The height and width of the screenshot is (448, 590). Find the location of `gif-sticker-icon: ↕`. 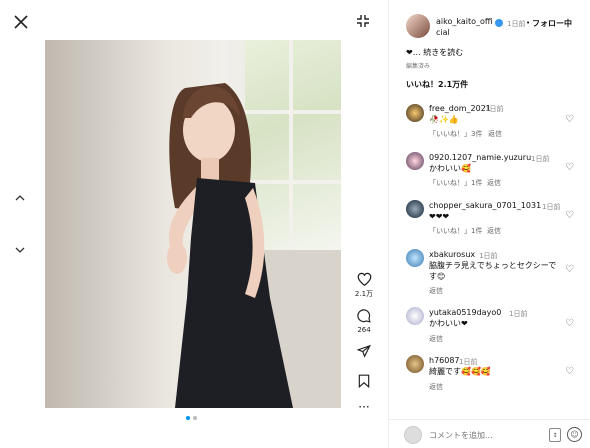

gif-sticker-icon: ↕ is located at coordinates (555, 435).